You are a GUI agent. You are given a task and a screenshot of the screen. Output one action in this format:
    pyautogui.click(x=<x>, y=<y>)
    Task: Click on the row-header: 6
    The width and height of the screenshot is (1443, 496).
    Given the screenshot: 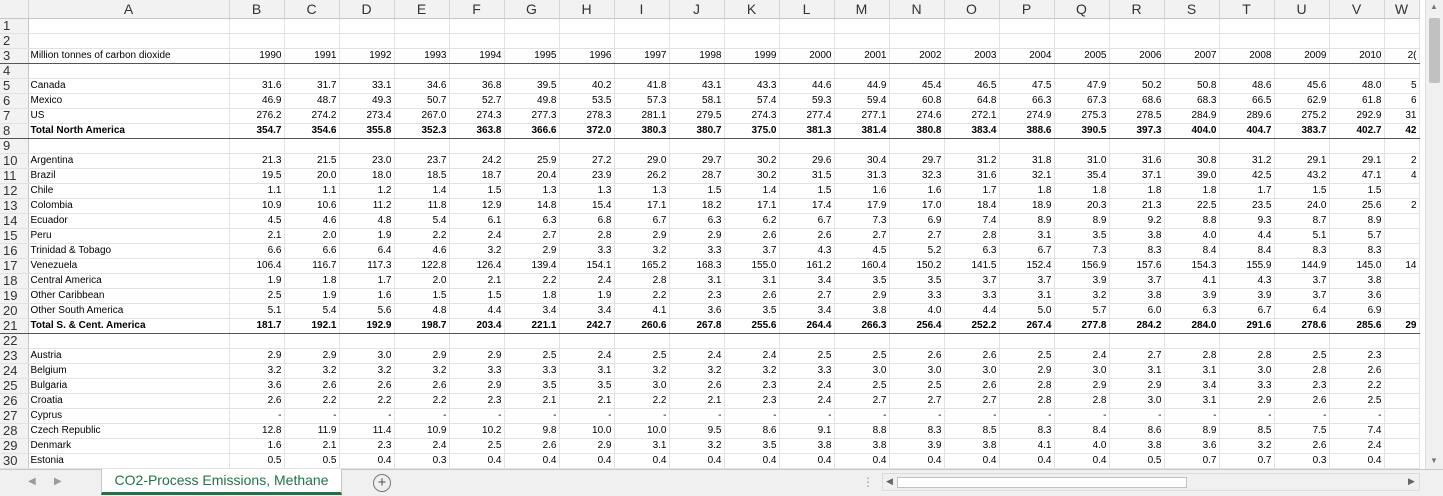 What is the action you would take?
    pyautogui.click(x=14, y=101)
    